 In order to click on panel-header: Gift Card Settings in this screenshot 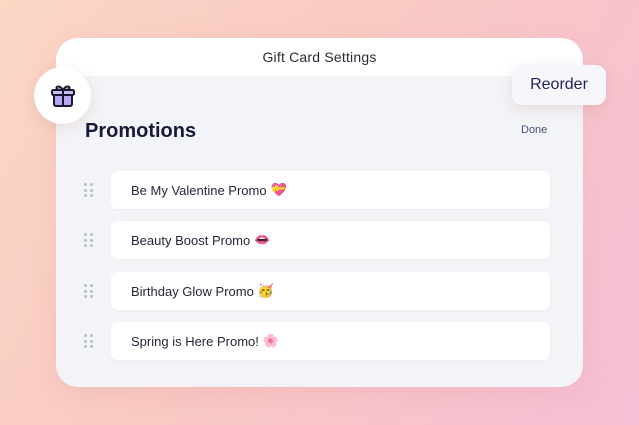, I will do `click(319, 57)`.